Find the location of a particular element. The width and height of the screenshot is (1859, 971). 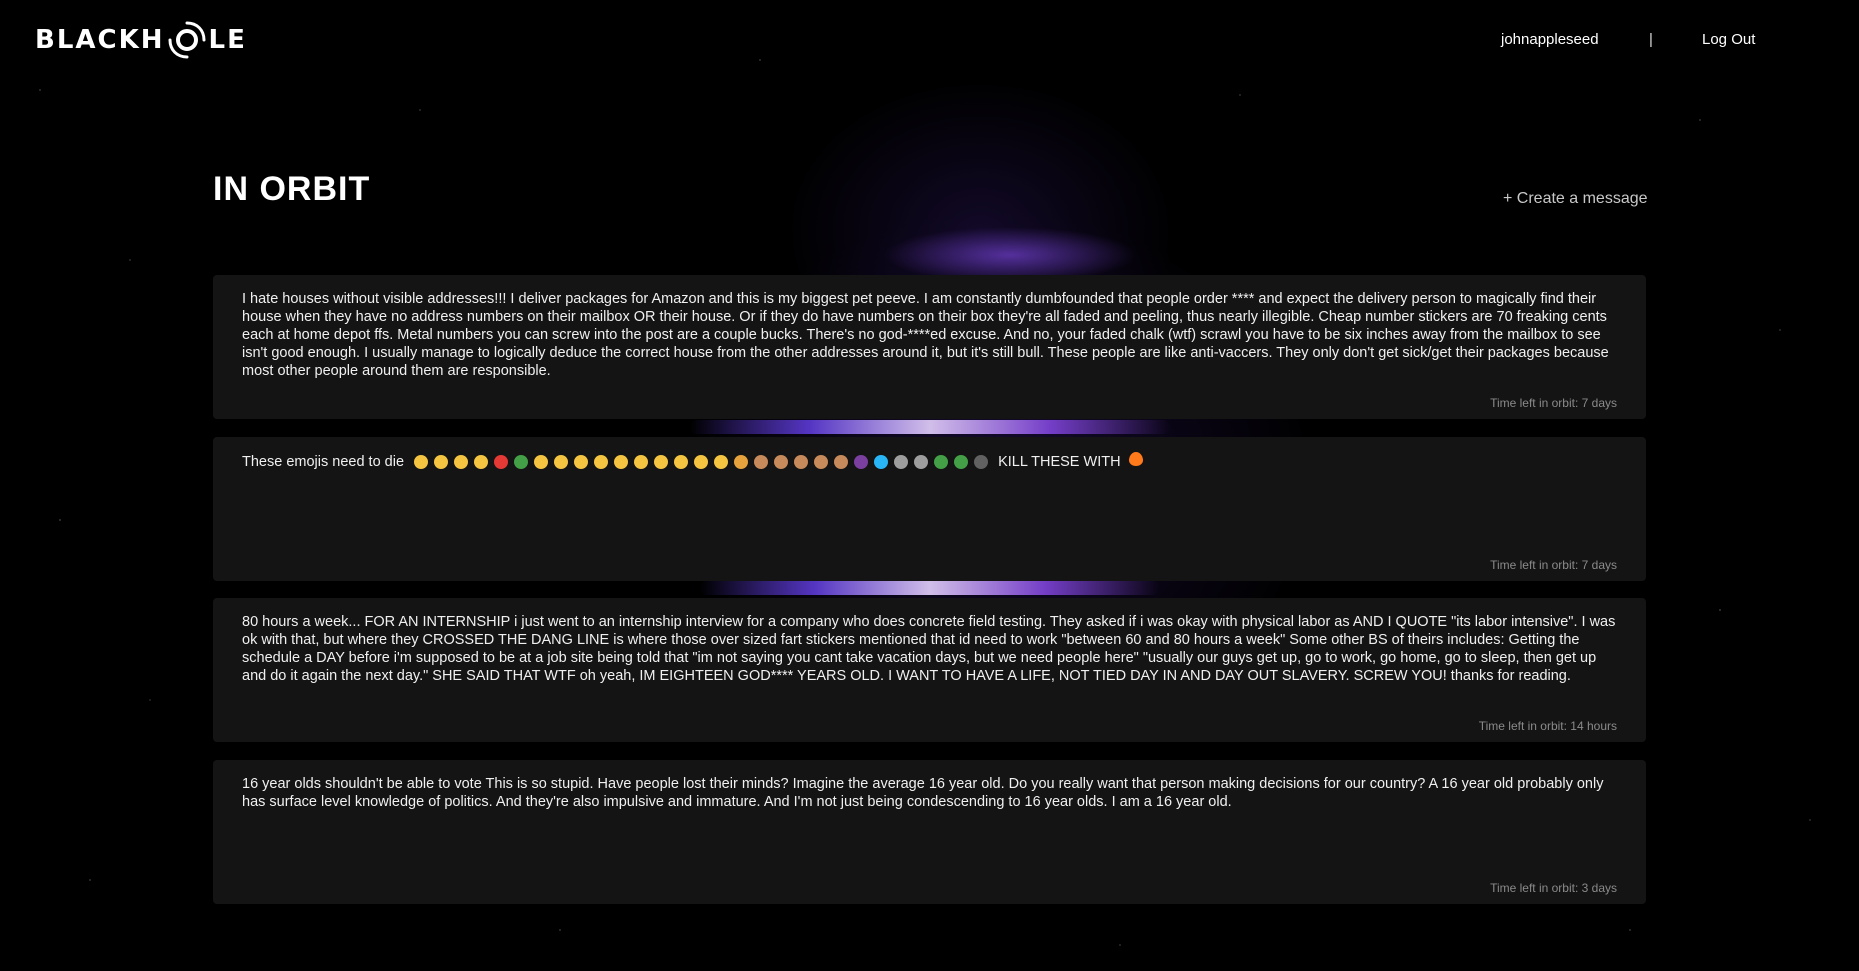

message-text-after: KILL THESE WITH is located at coordinates (1059, 462).